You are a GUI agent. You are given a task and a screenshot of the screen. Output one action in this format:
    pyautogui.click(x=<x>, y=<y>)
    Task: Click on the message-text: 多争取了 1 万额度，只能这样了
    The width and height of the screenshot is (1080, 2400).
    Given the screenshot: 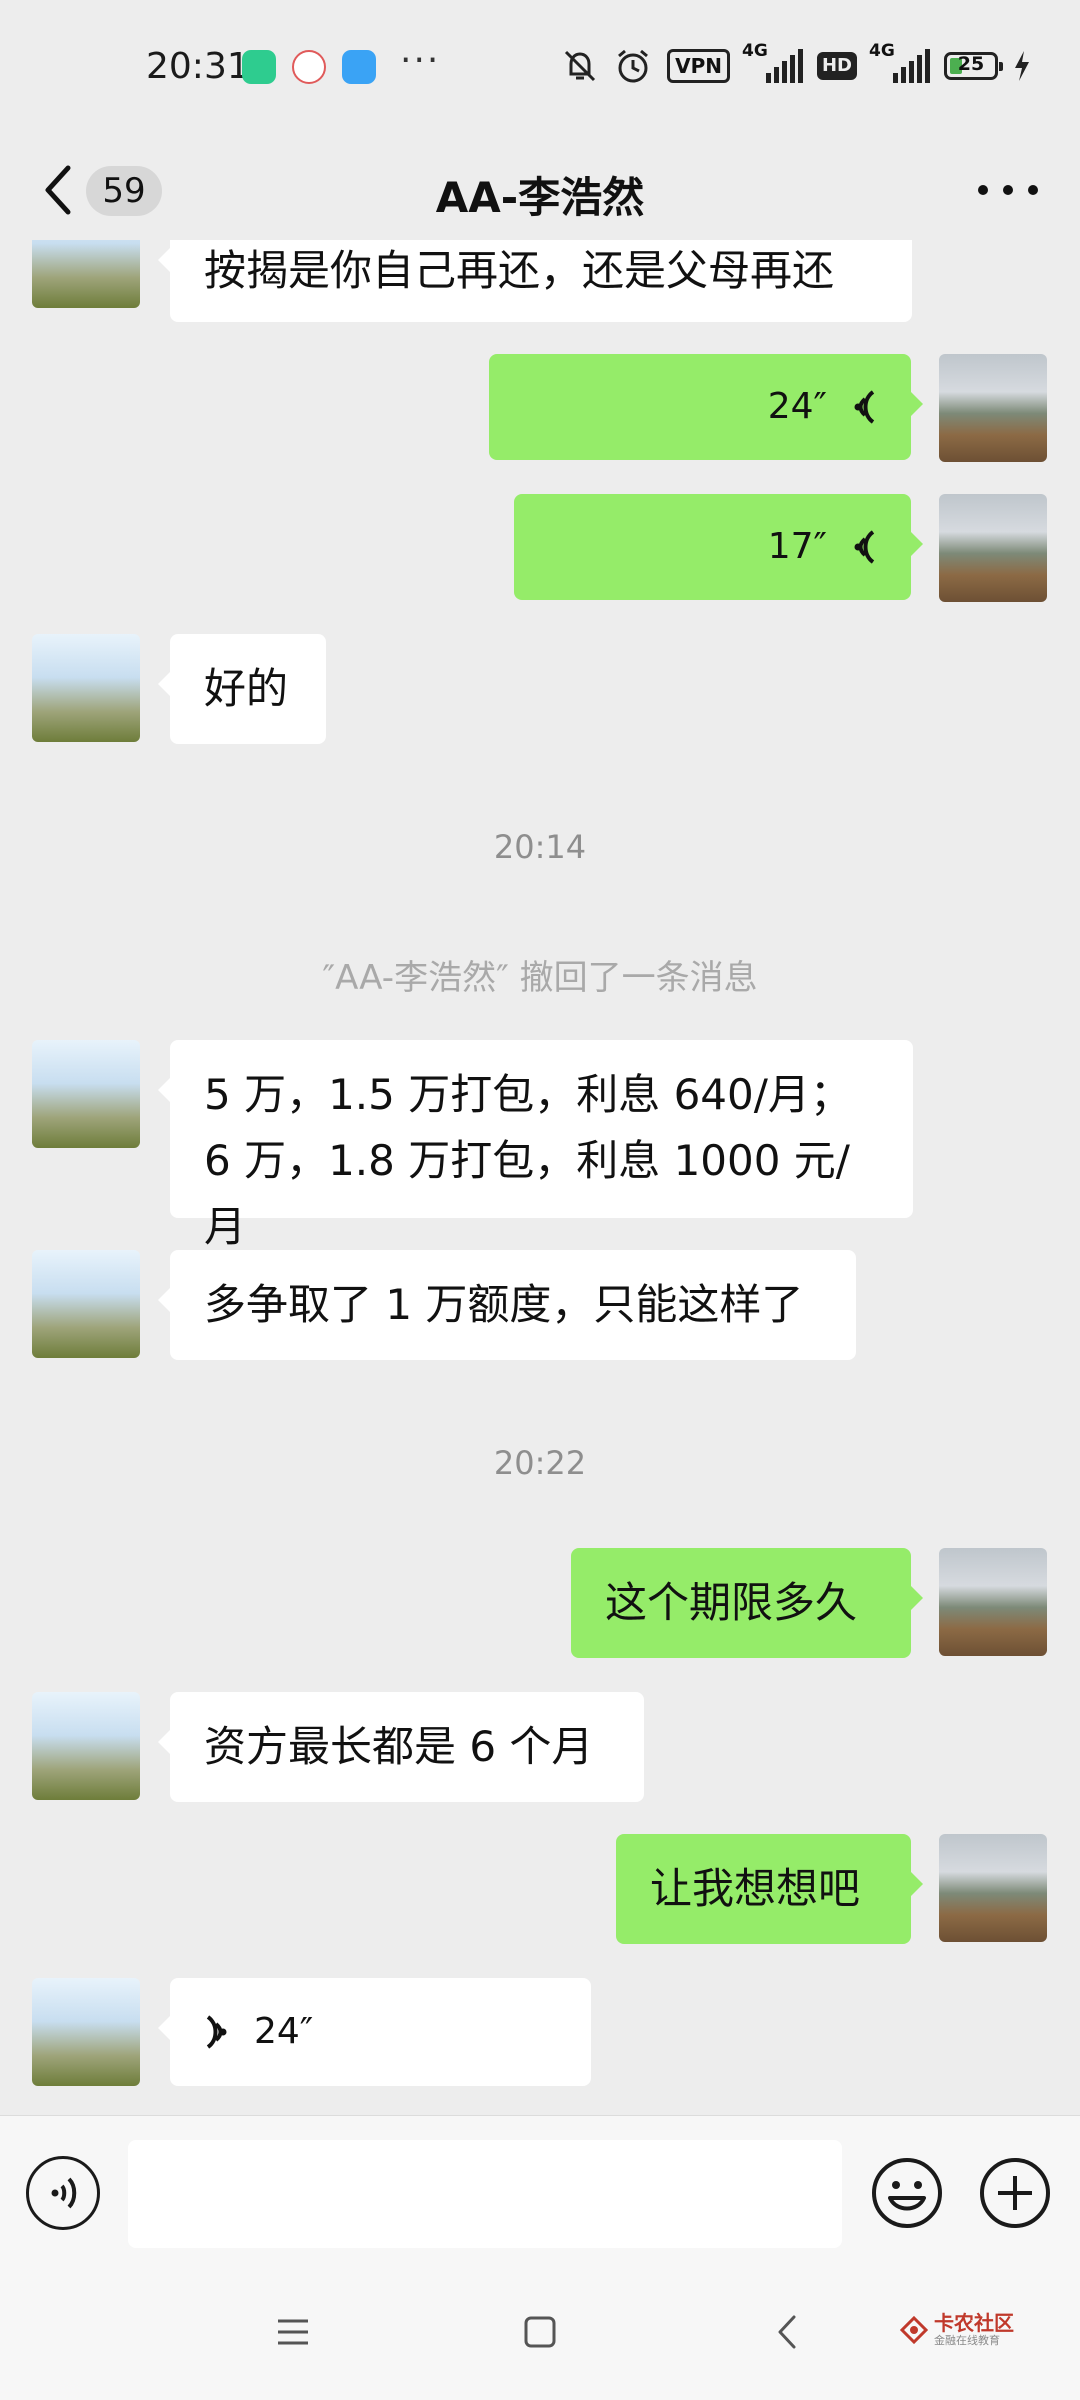 What is the action you would take?
    pyautogui.click(x=504, y=1304)
    